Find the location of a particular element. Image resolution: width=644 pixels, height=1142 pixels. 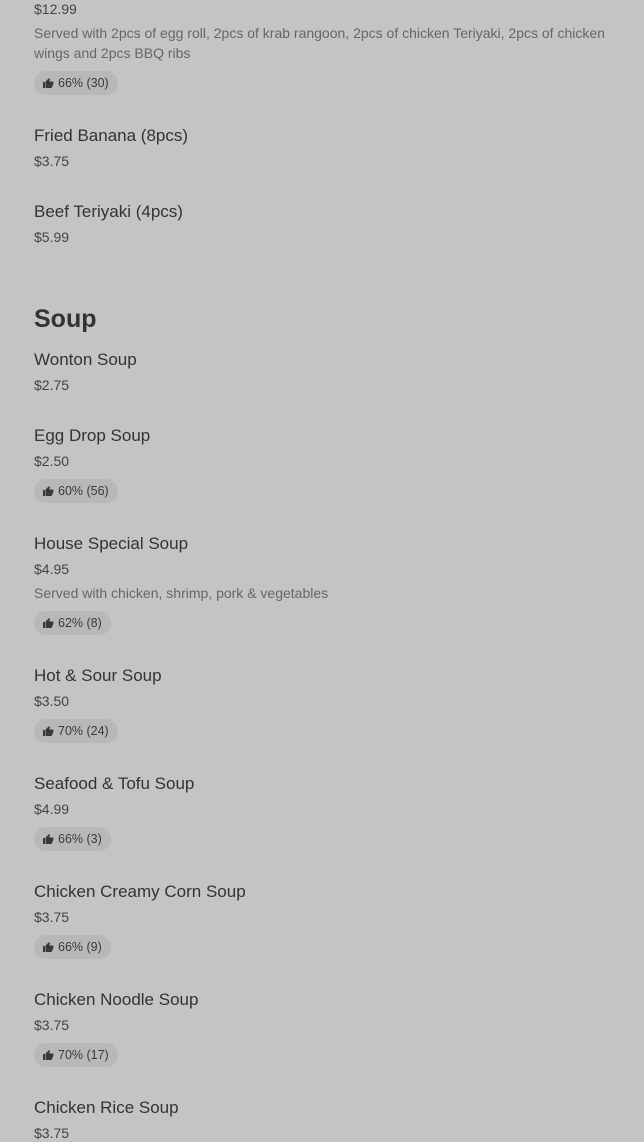

rating-badge: 70% (17) is located at coordinates (76, 1055).